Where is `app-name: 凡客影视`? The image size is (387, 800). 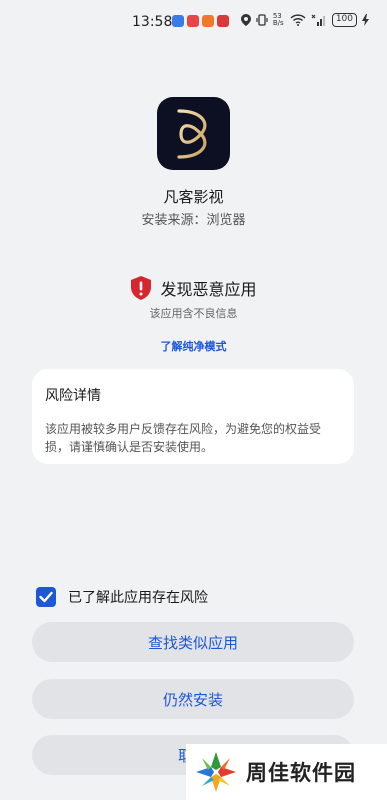
app-name: 凡客影视 is located at coordinates (193, 197).